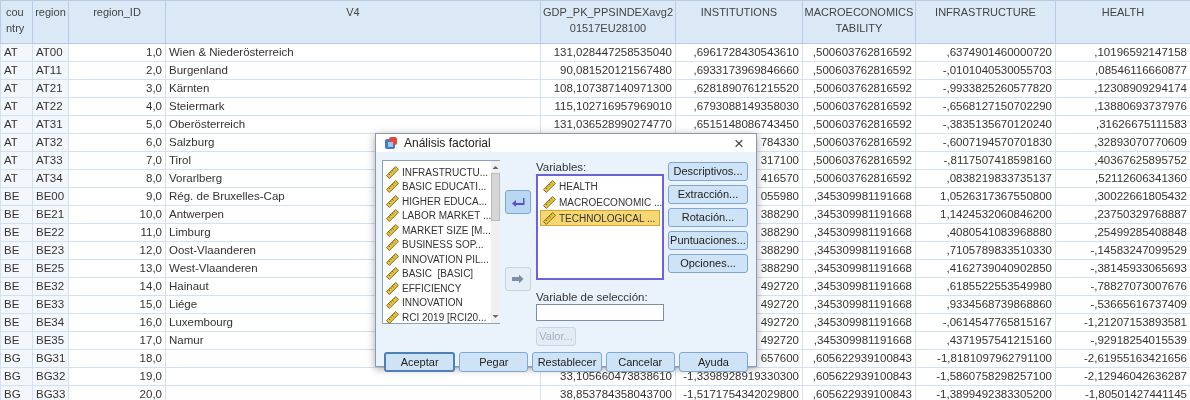 The width and height of the screenshot is (1190, 400). What do you see at coordinates (494, 362) in the screenshot?
I see `dialog-button: Pegar` at bounding box center [494, 362].